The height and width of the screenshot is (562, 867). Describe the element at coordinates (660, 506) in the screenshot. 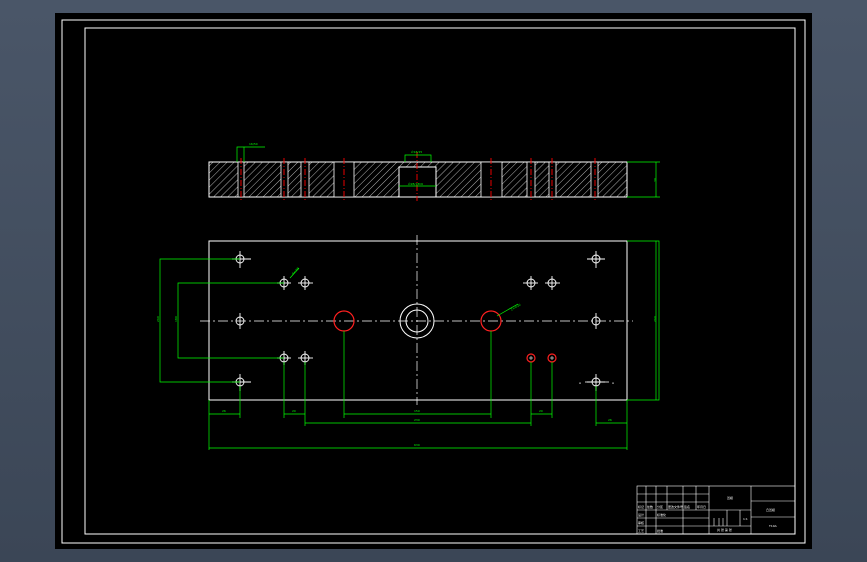

I see `svg-text: 分区` at that location.